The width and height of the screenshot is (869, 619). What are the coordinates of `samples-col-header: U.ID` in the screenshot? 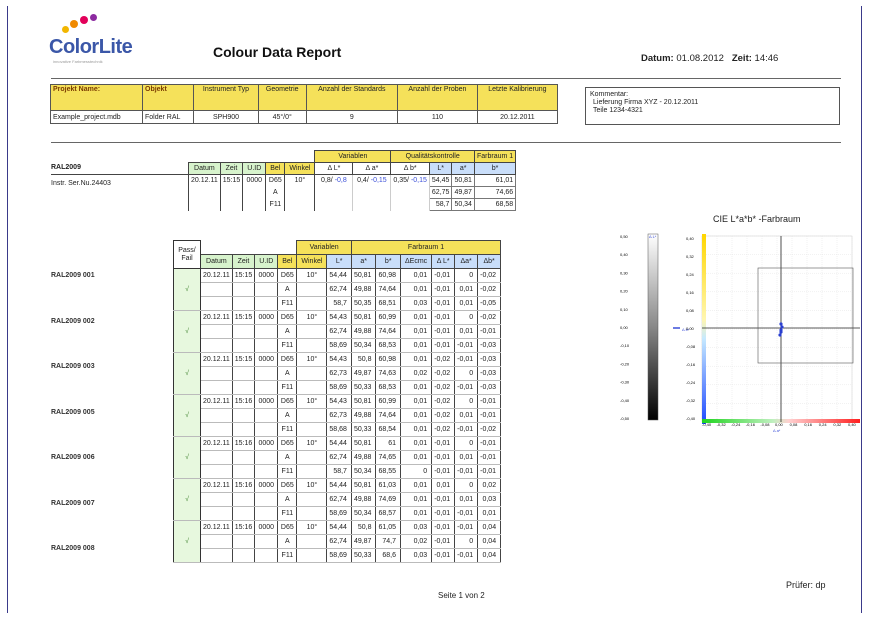 It's located at (266, 261).